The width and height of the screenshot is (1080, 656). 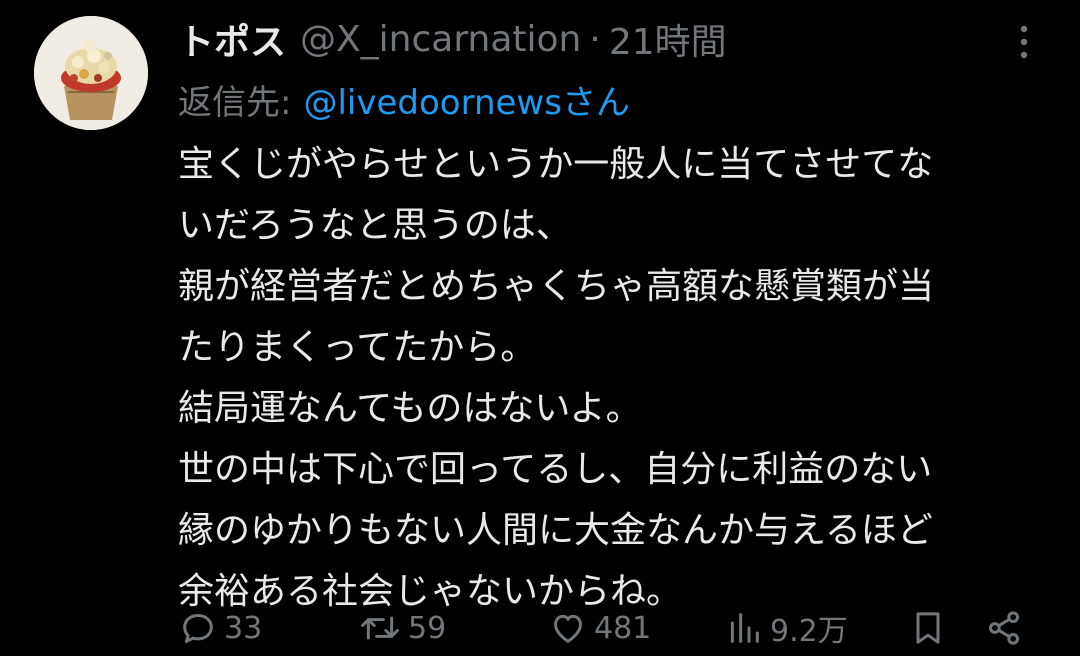 What do you see at coordinates (555, 469) in the screenshot?
I see `tweet-text-line: 世の中は下心で回ってるし、自分に利益のない` at bounding box center [555, 469].